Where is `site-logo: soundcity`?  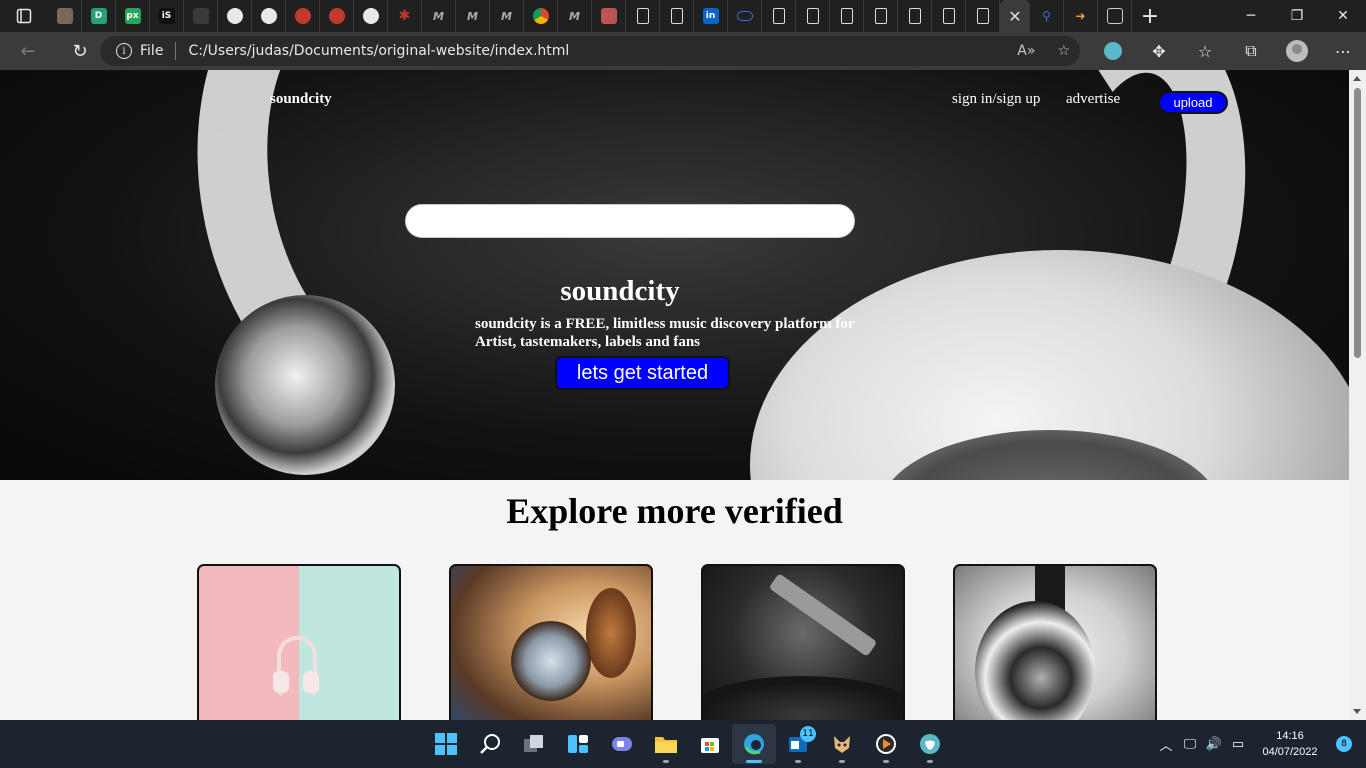
site-logo: soundcity is located at coordinates (301, 99).